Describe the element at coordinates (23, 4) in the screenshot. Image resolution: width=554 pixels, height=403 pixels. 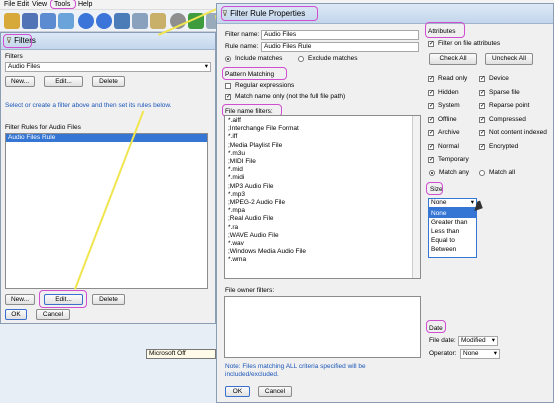
I see `menu-edit: Edit` at that location.